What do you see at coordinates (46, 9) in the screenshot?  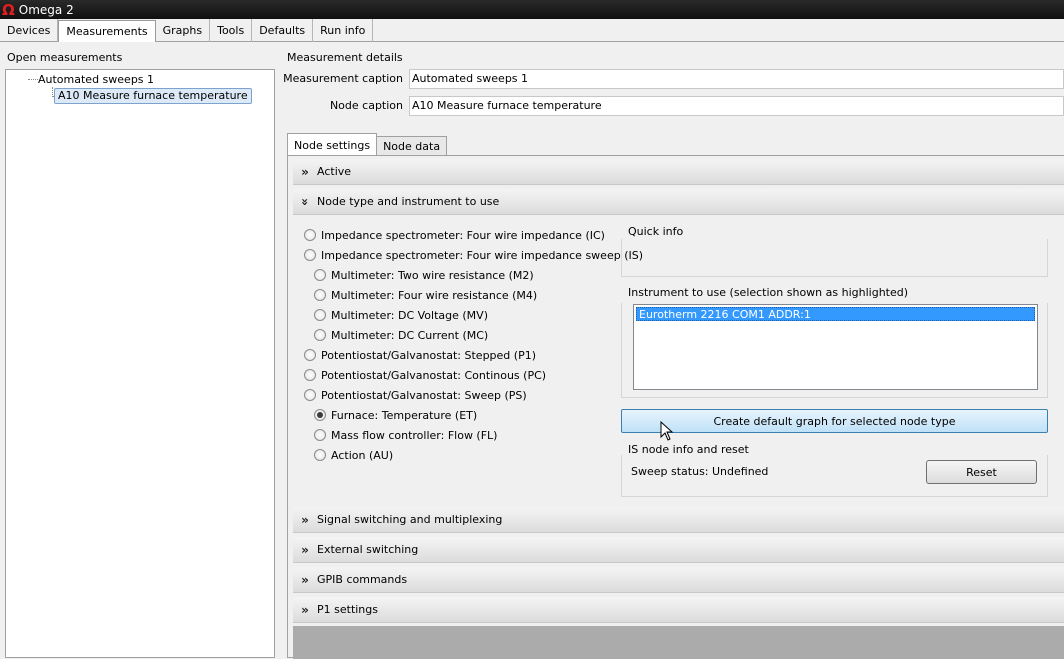 I see `window-title: Omega 2` at bounding box center [46, 9].